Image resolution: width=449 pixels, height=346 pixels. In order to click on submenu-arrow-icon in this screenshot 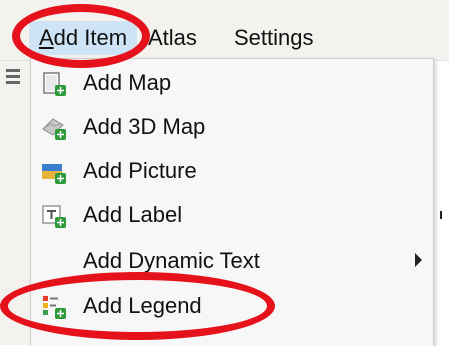, I will do `click(418, 260)`.